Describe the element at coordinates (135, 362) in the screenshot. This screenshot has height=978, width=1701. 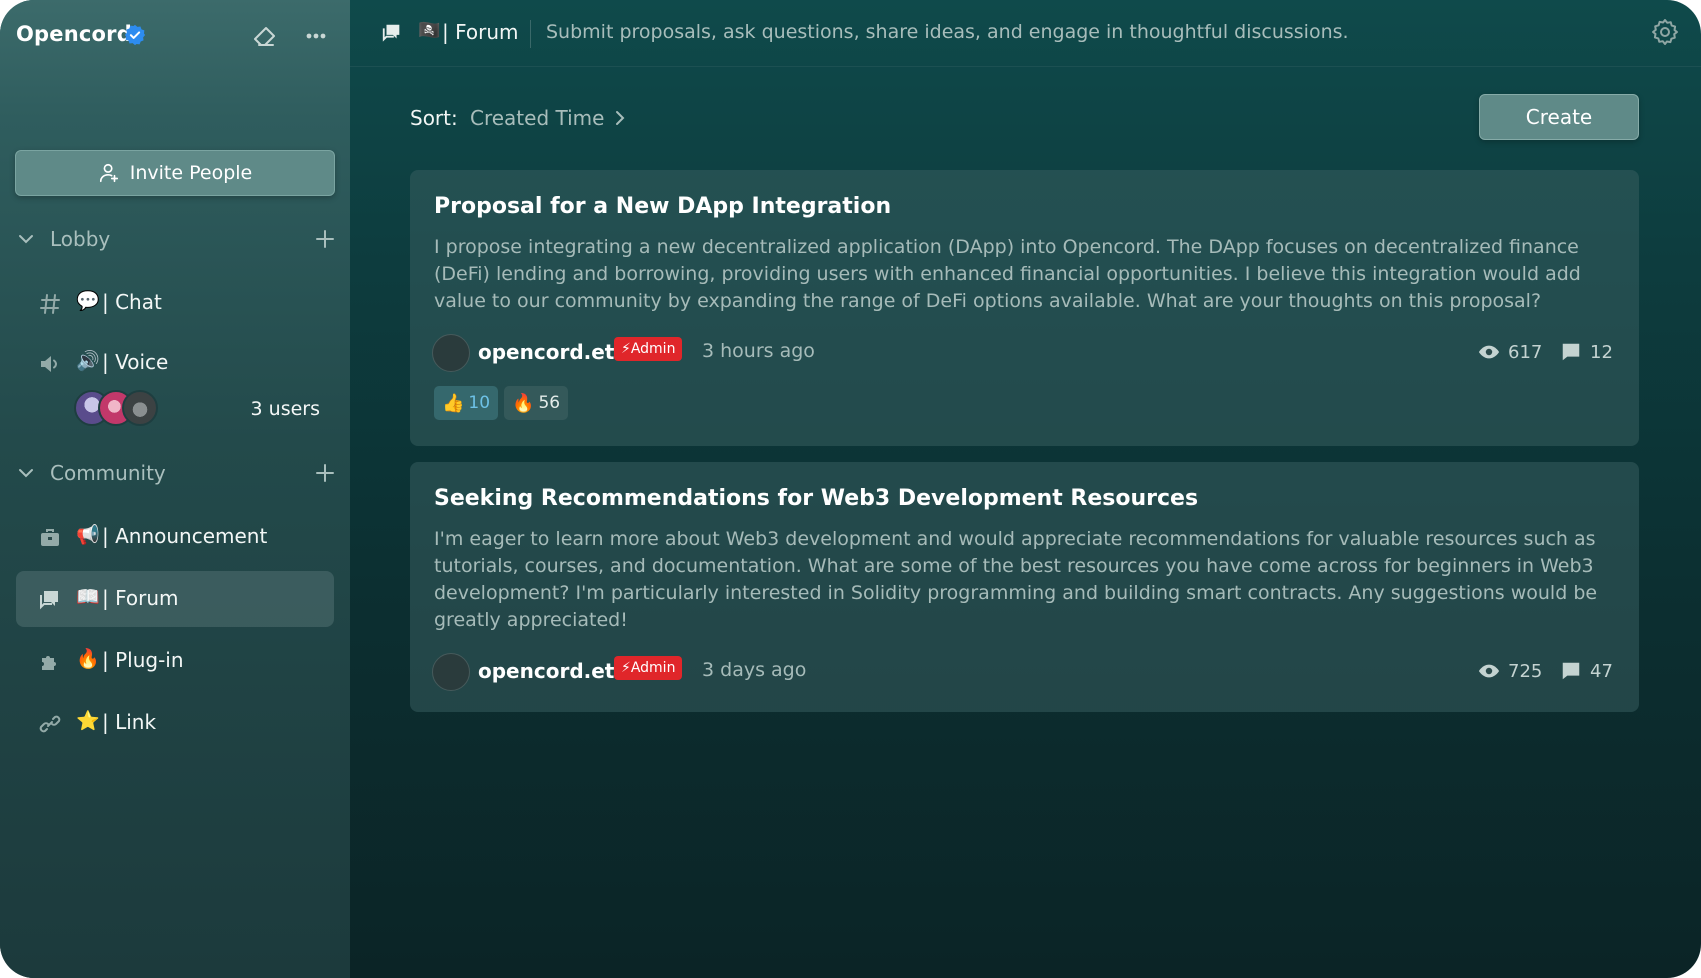
I see `channel-label: | Voice` at that location.